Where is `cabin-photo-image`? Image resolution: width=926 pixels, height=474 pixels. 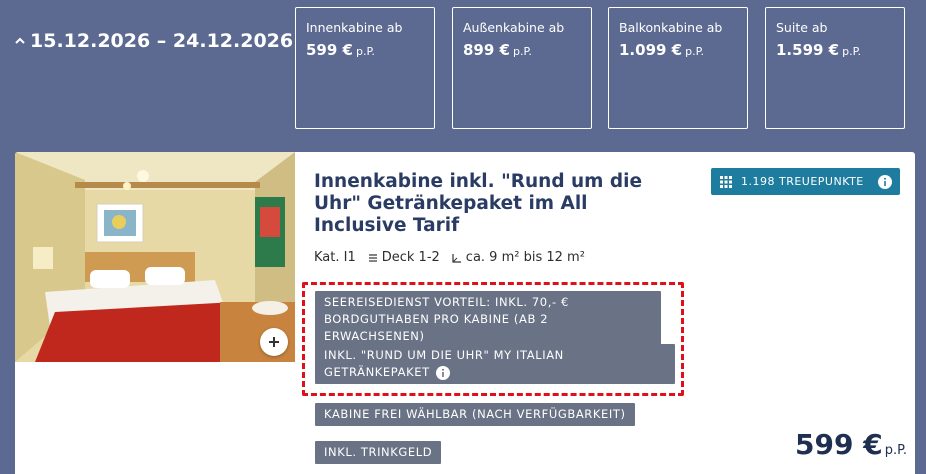 cabin-photo-image is located at coordinates (155, 257).